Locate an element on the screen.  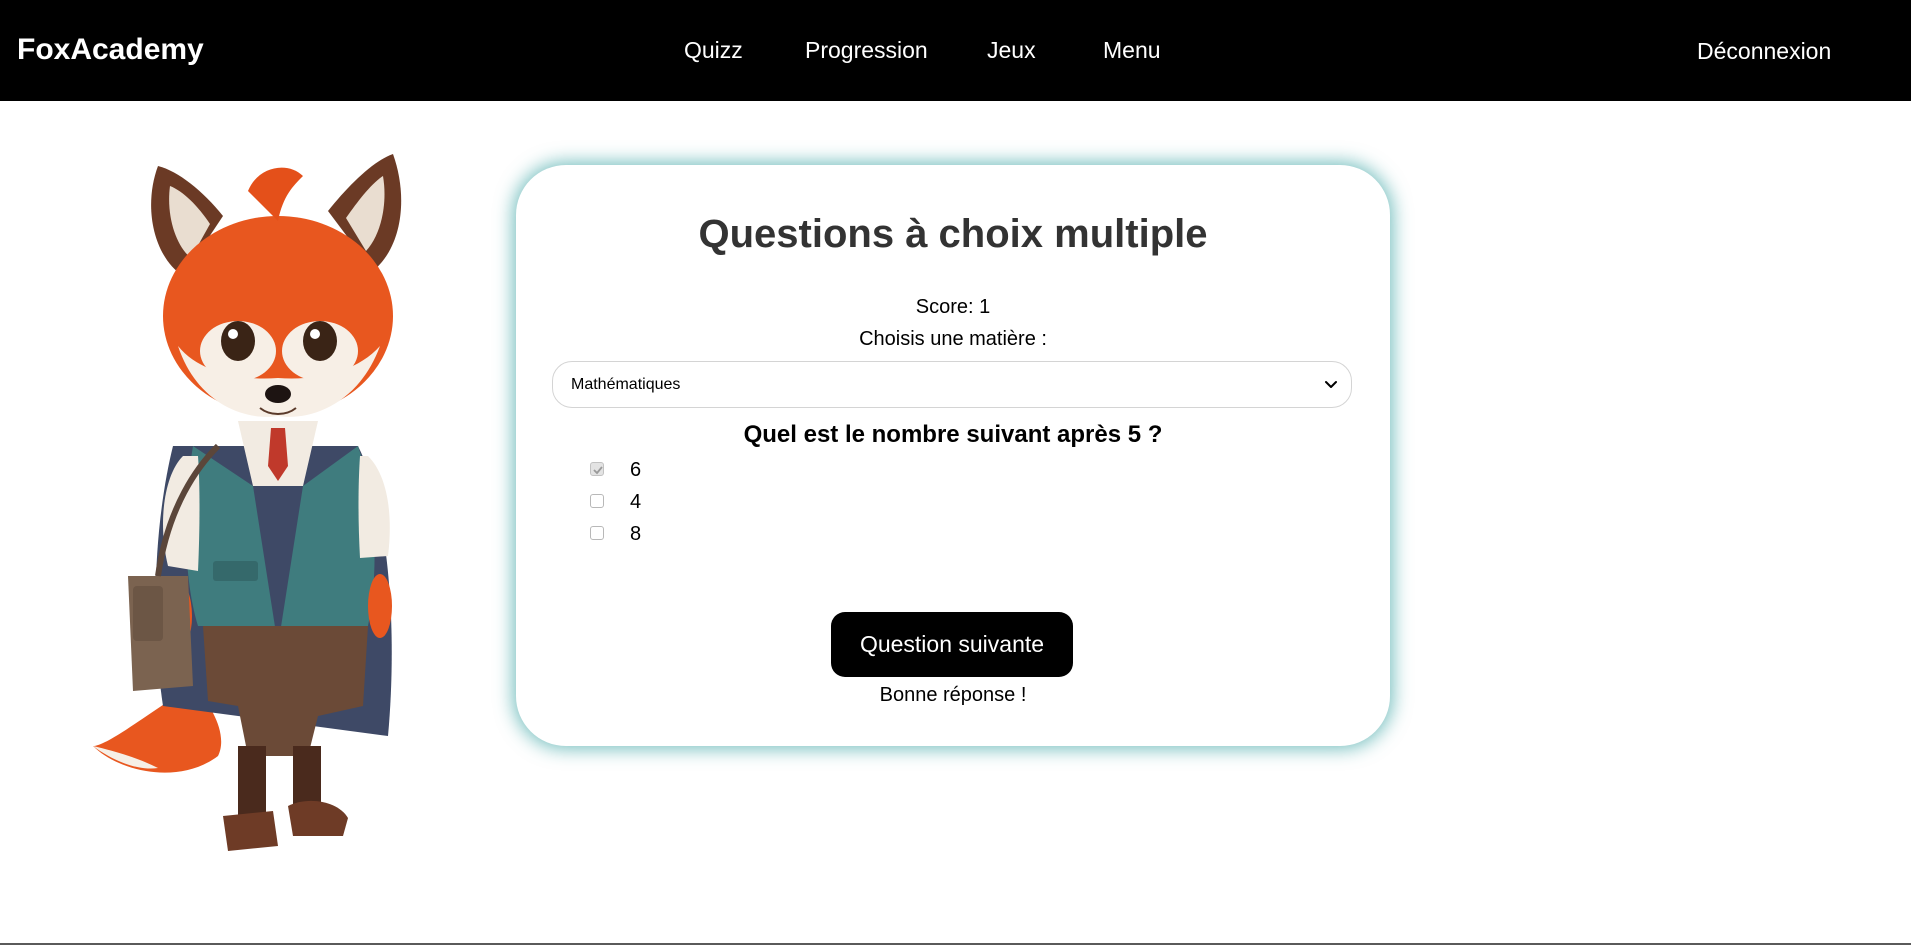
next-question-button: Question suivante is located at coordinates (952, 644).